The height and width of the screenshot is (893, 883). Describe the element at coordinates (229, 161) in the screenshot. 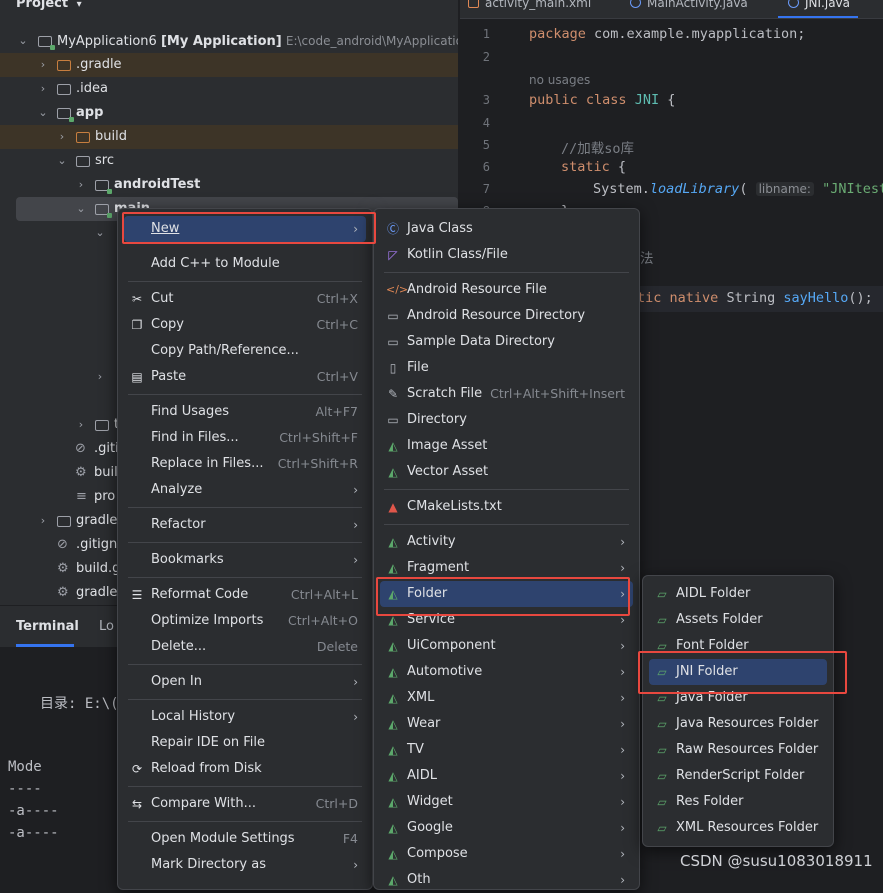

I see `tree-row-src: ⌄ src` at that location.